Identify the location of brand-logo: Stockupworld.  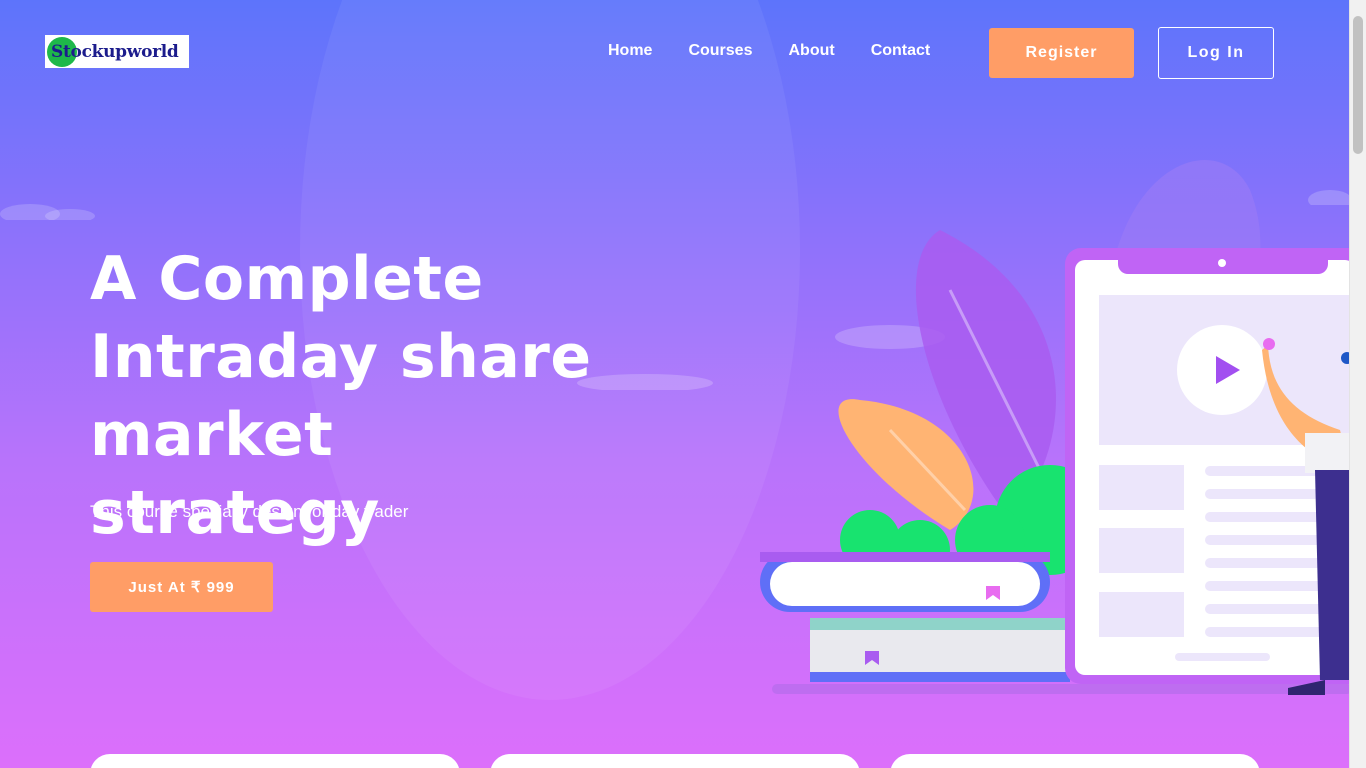
(117, 51).